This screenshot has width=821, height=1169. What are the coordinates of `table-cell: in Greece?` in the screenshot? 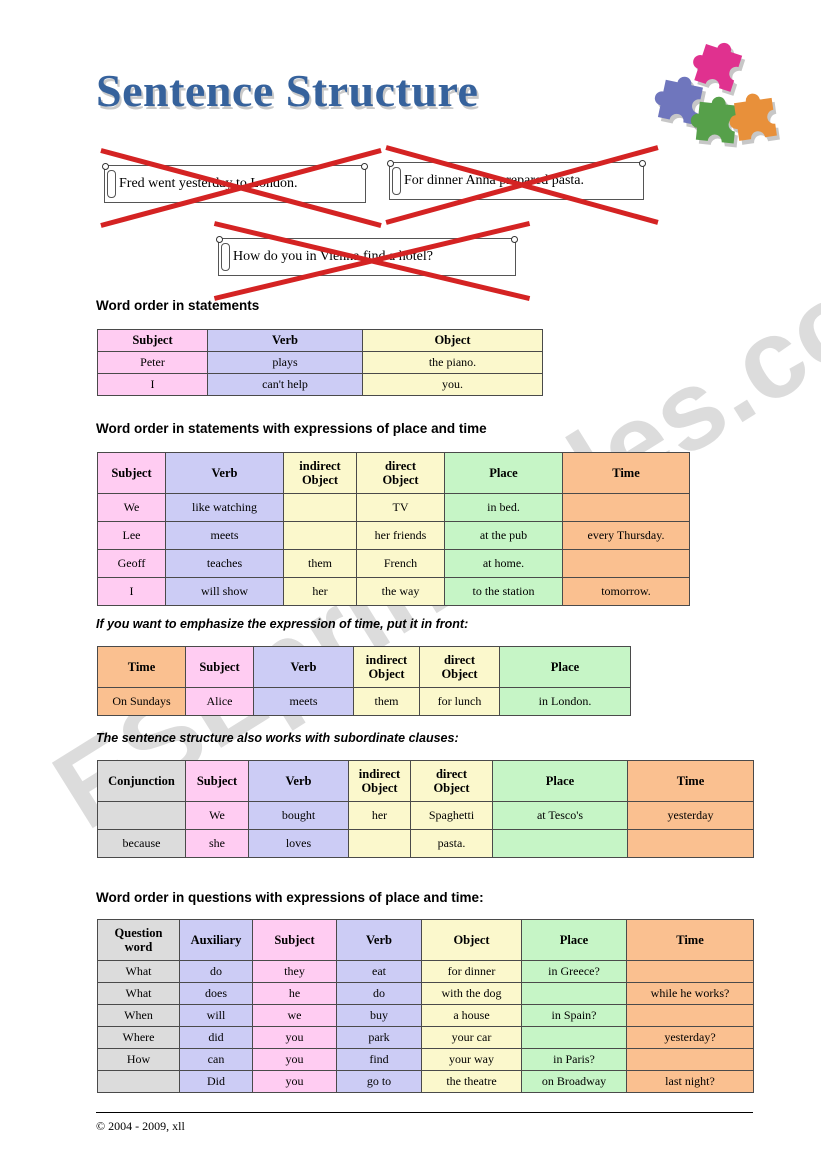 It's located at (574, 971).